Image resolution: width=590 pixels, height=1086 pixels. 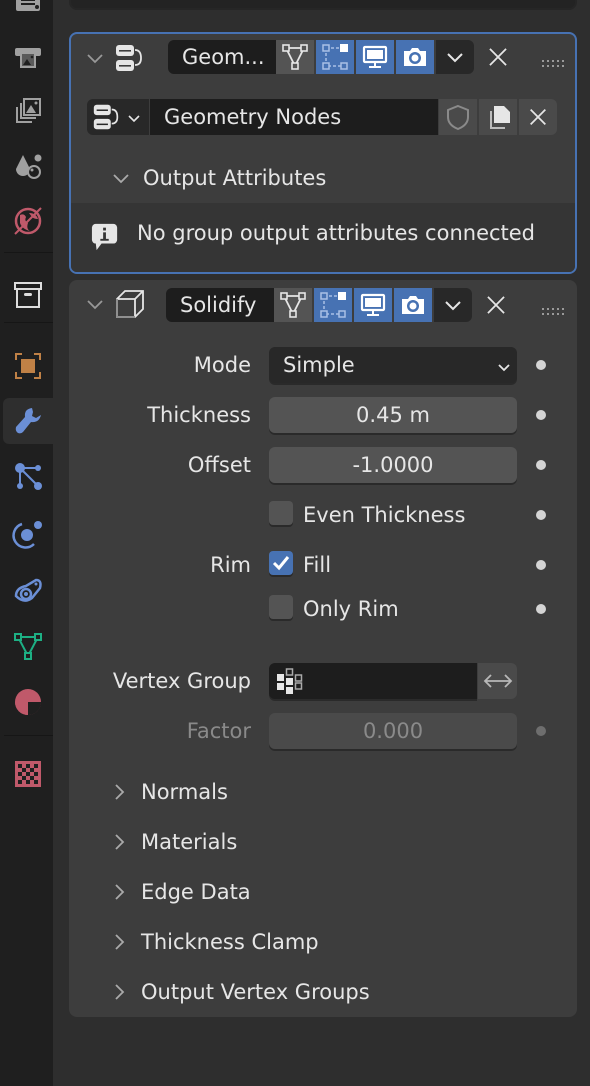 I want to click on tab-scene, so click(x=28, y=166).